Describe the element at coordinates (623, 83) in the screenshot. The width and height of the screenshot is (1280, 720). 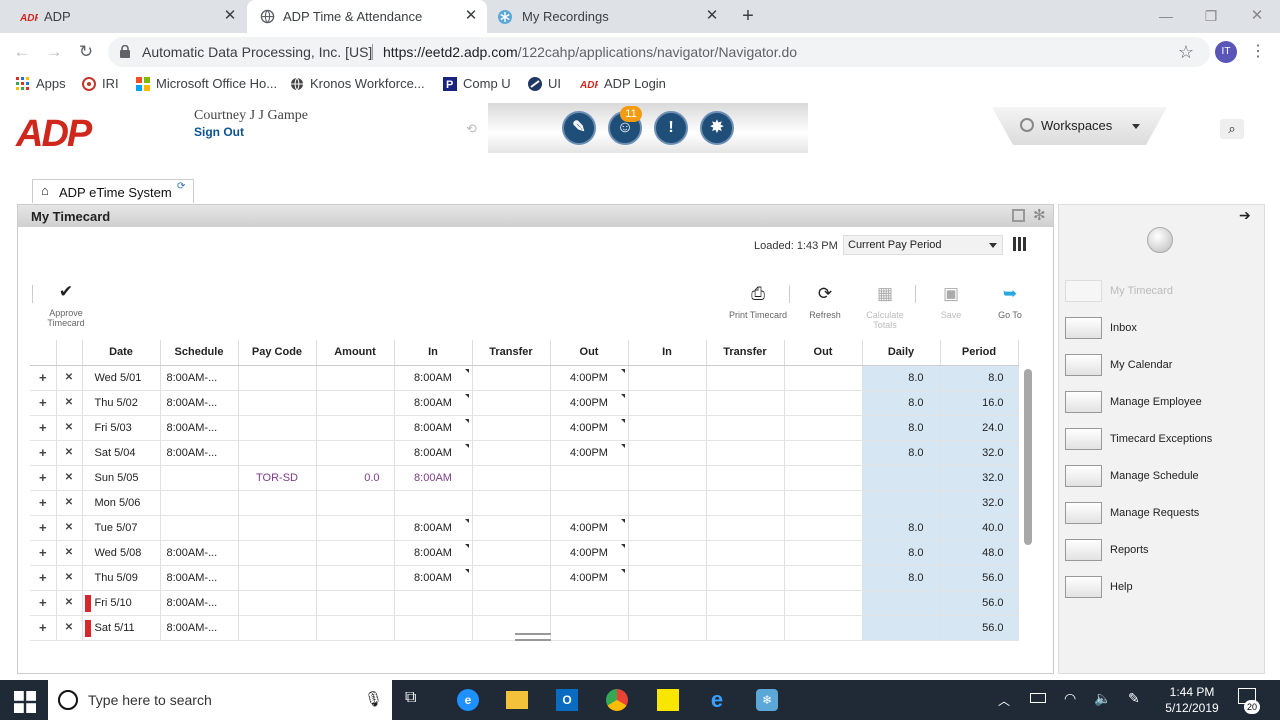
I see `bookmark-adp-login: ADP ADP Login` at that location.